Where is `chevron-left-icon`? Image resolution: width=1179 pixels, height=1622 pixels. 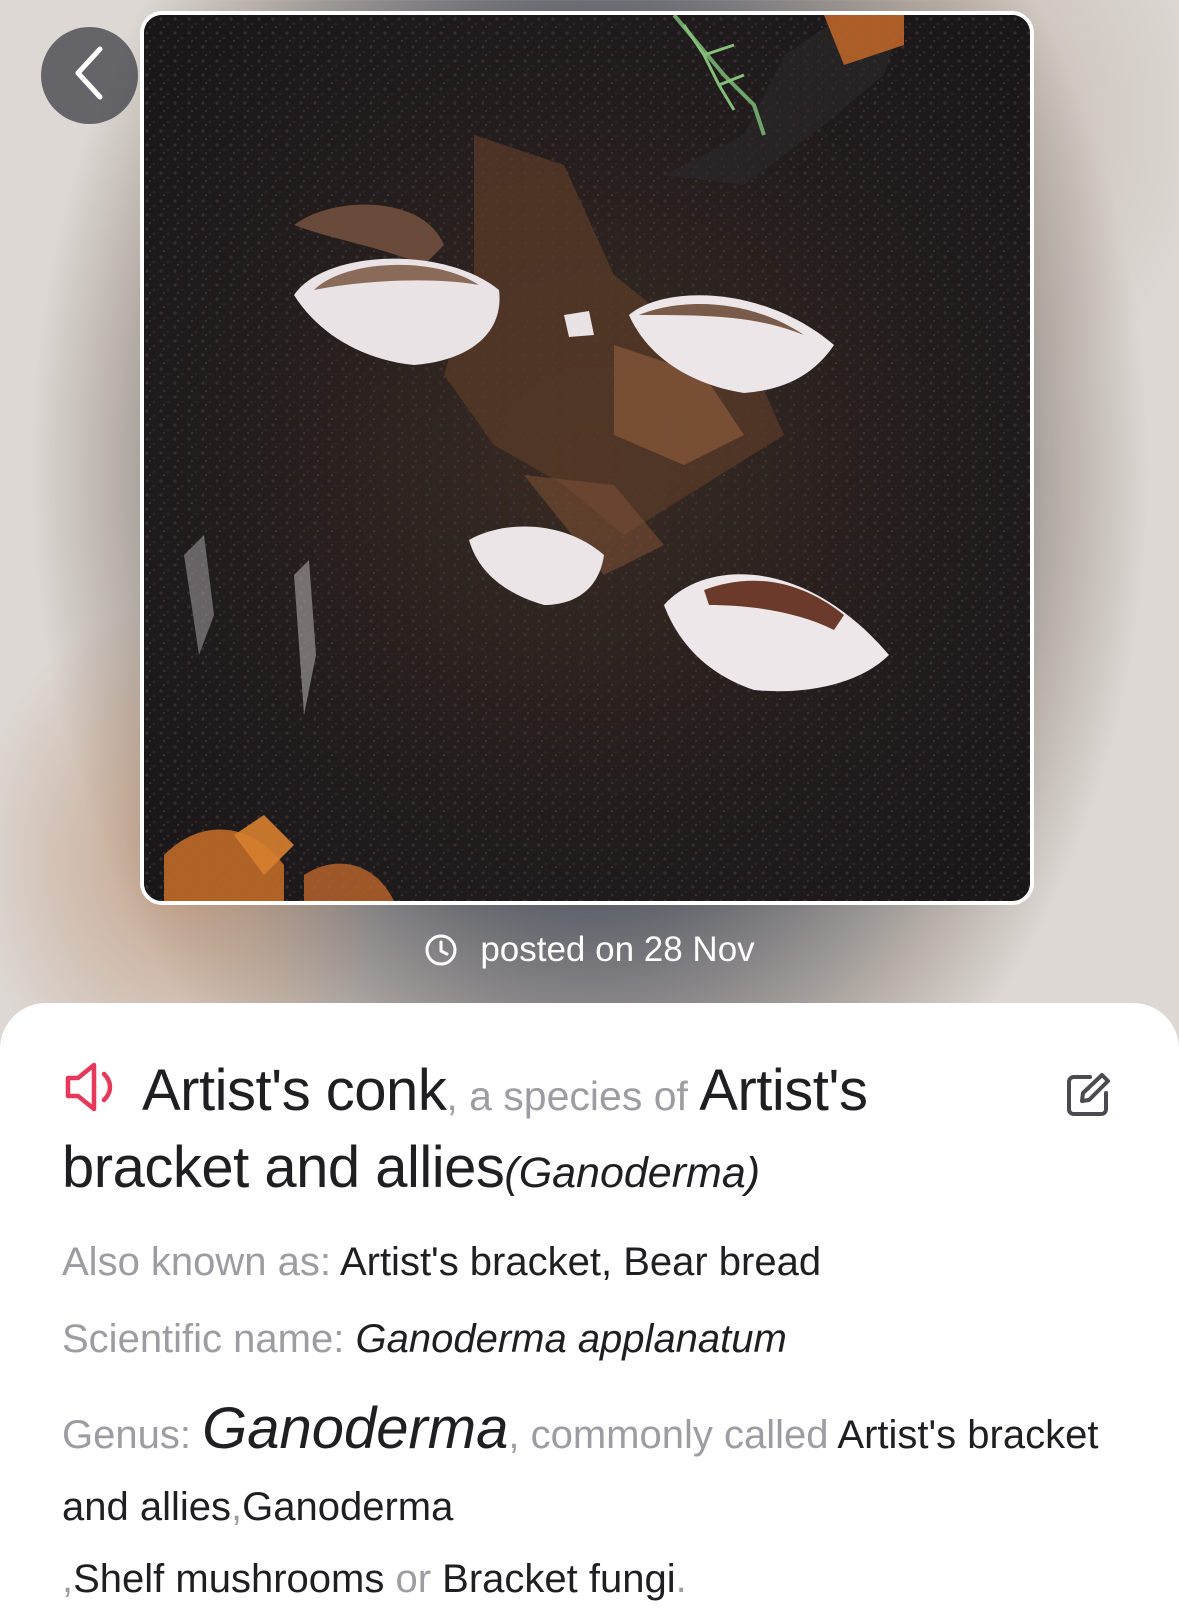
chevron-left-icon is located at coordinates (90, 75).